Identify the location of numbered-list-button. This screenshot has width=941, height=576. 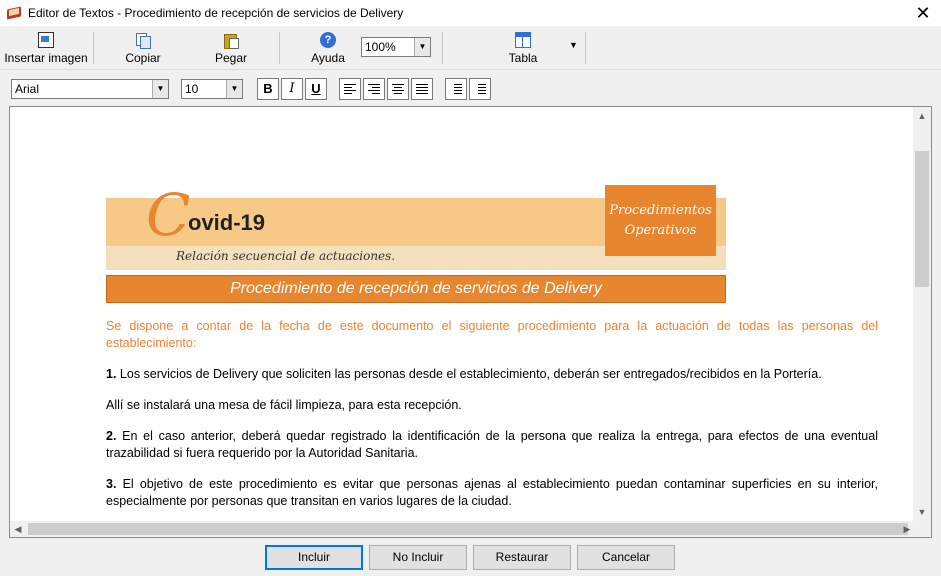
(456, 89).